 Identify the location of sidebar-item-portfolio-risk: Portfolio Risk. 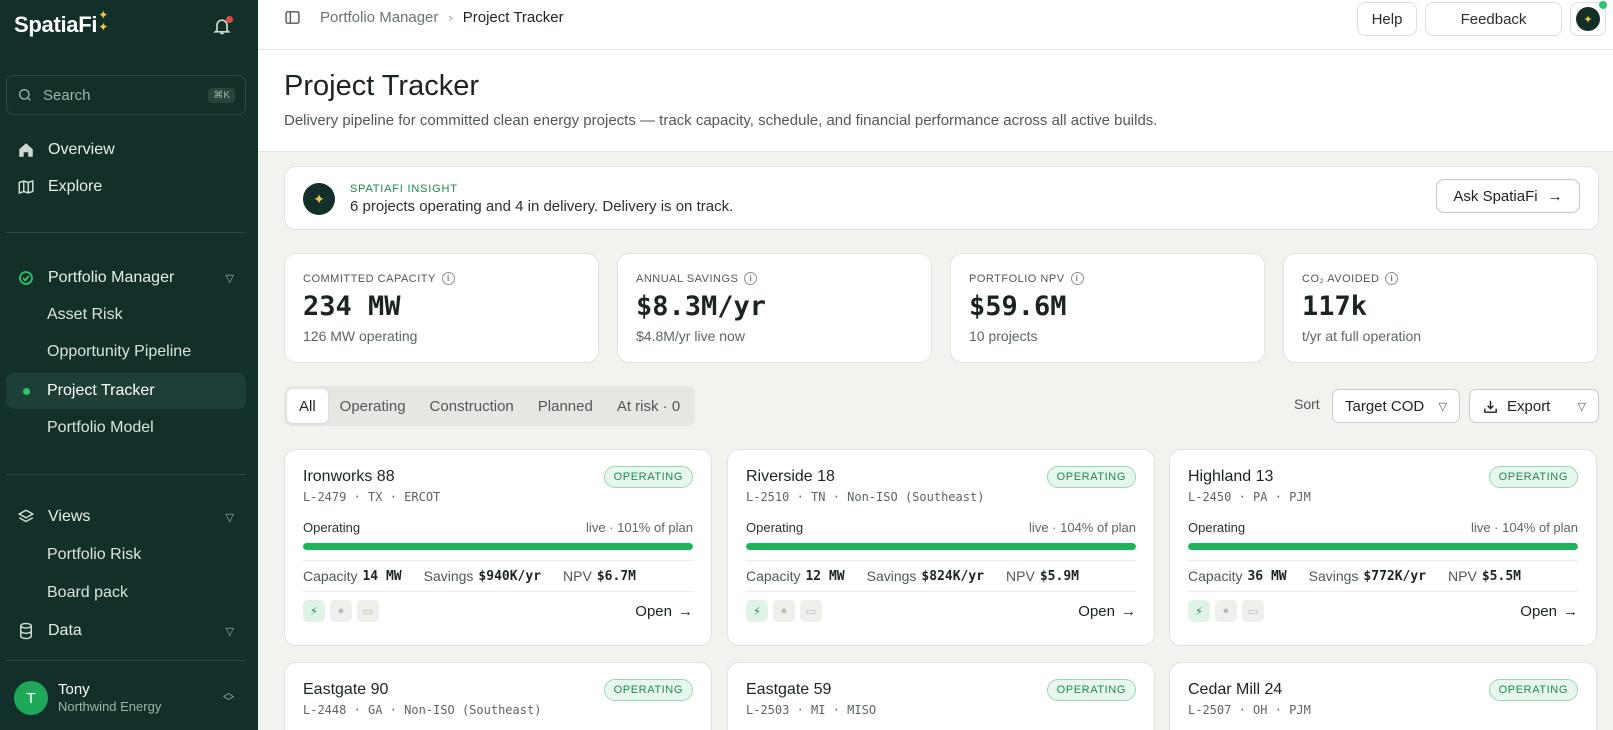
(126, 555).